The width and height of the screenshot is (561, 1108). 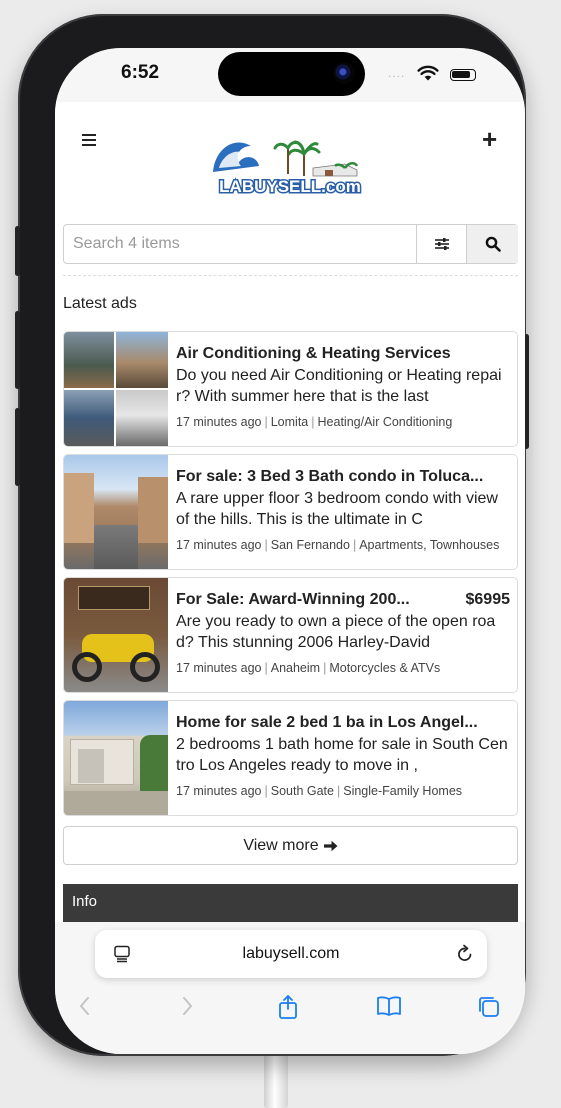 What do you see at coordinates (17, 251) in the screenshot?
I see `action-button` at bounding box center [17, 251].